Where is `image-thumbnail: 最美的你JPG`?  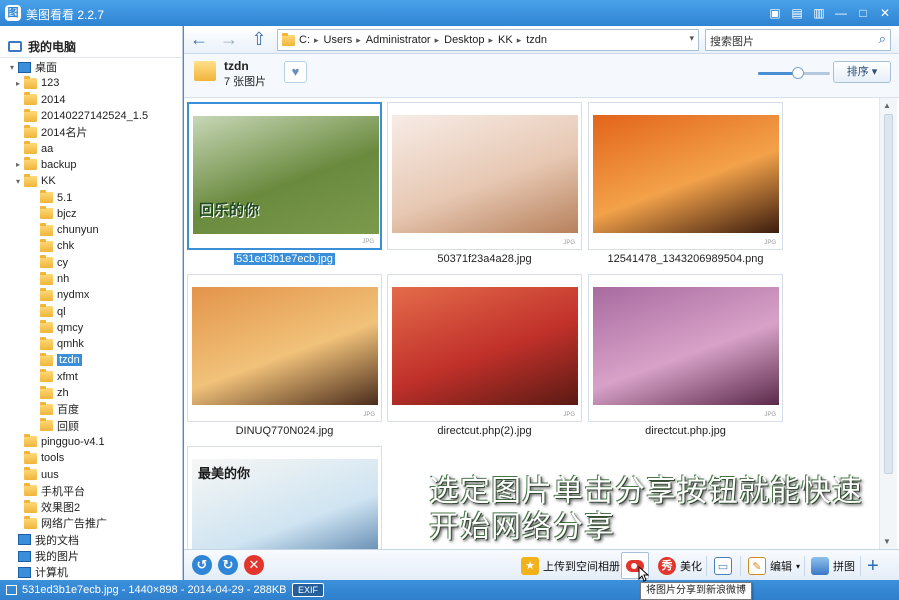
image-thumbnail: 最美的你JPG is located at coordinates (284, 497).